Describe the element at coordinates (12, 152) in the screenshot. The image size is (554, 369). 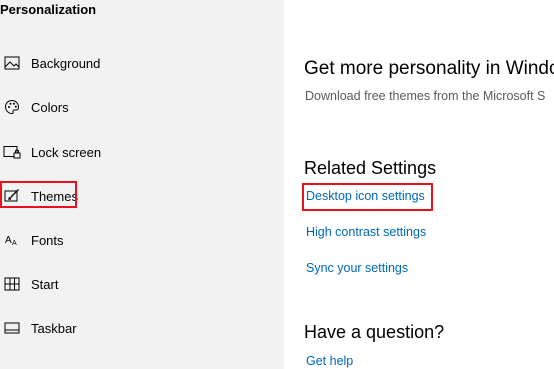
I see `lock-screen-icon` at that location.